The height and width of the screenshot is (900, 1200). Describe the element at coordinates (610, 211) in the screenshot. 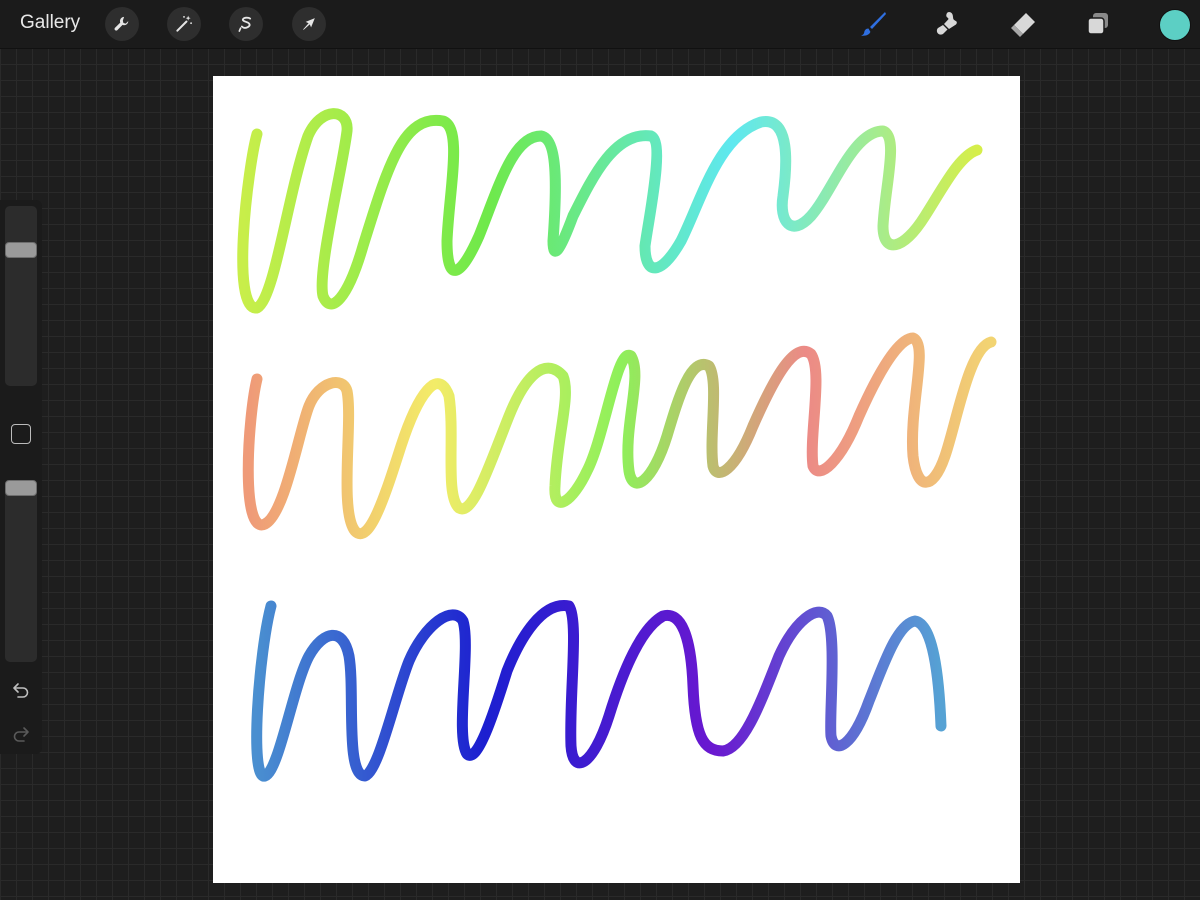

I see `green-cyan-squiggle` at that location.